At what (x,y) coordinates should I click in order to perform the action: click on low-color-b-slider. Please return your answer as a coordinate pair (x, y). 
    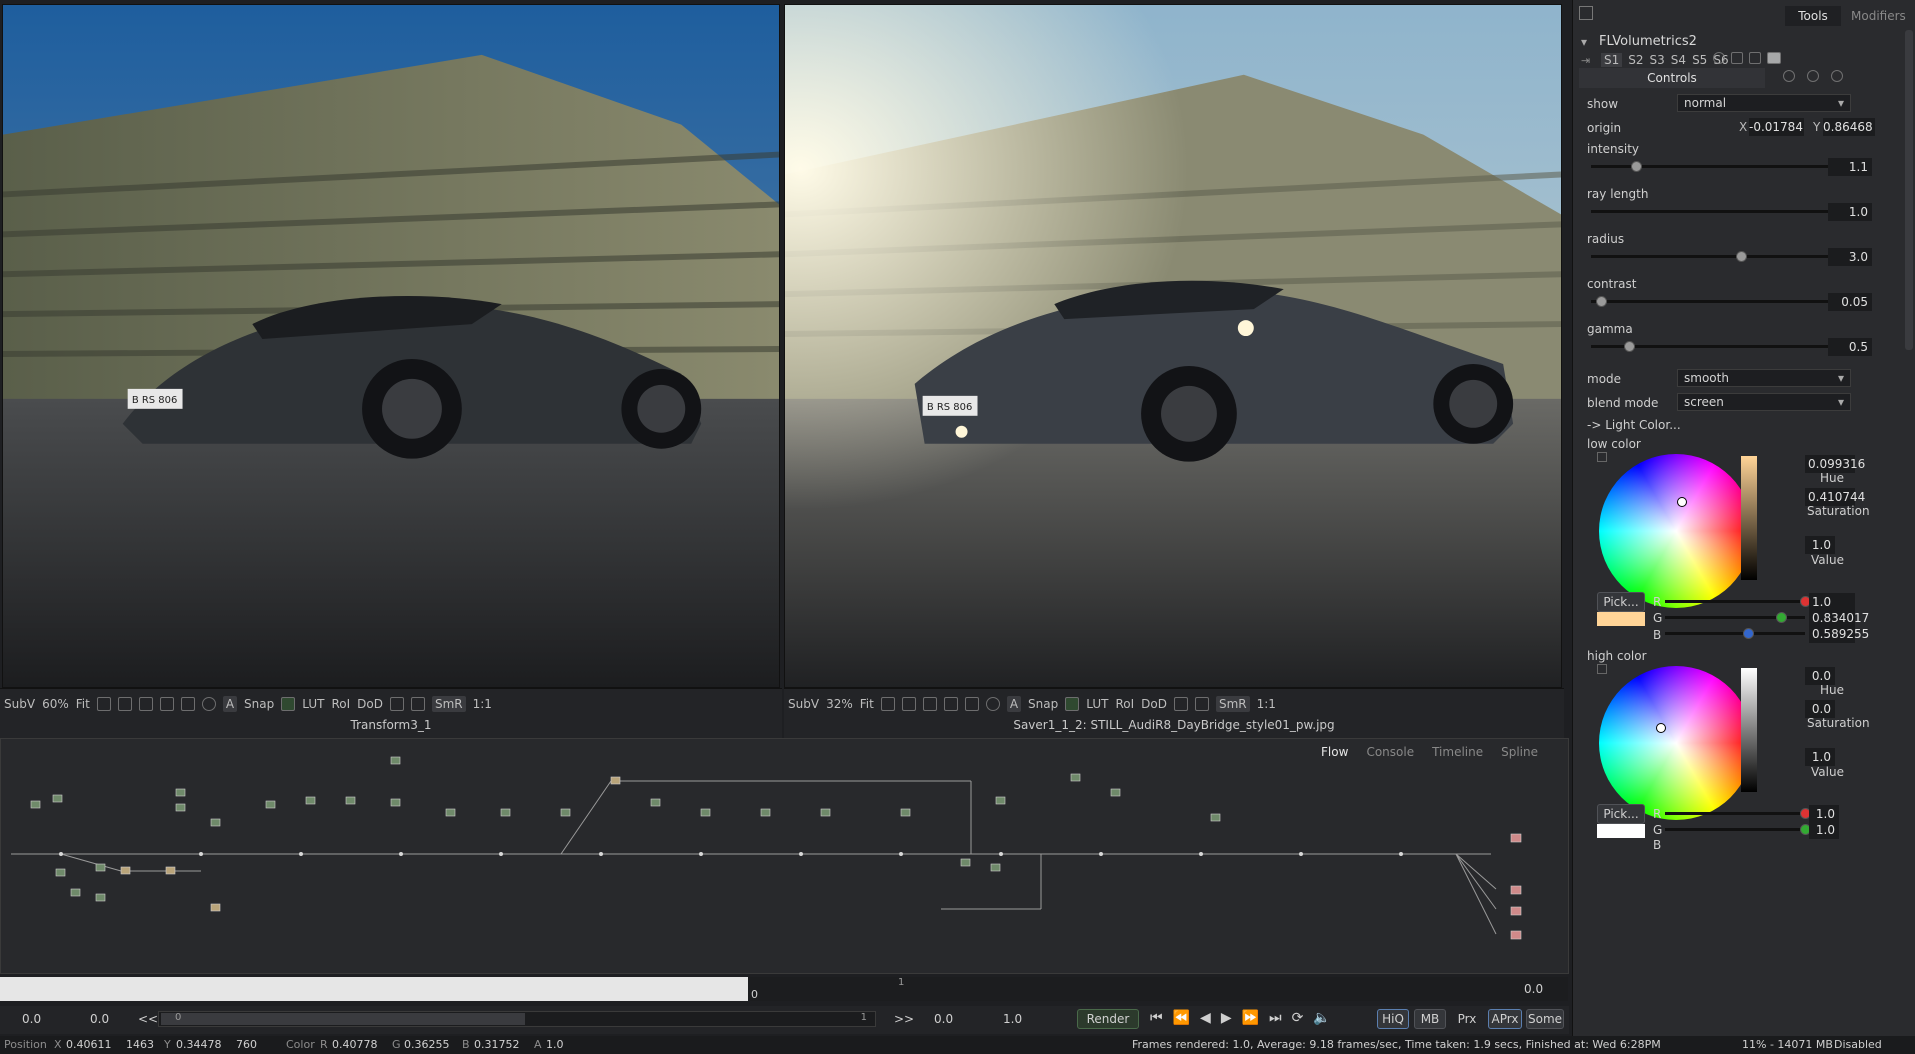
    Looking at the image, I should click on (1735, 633).